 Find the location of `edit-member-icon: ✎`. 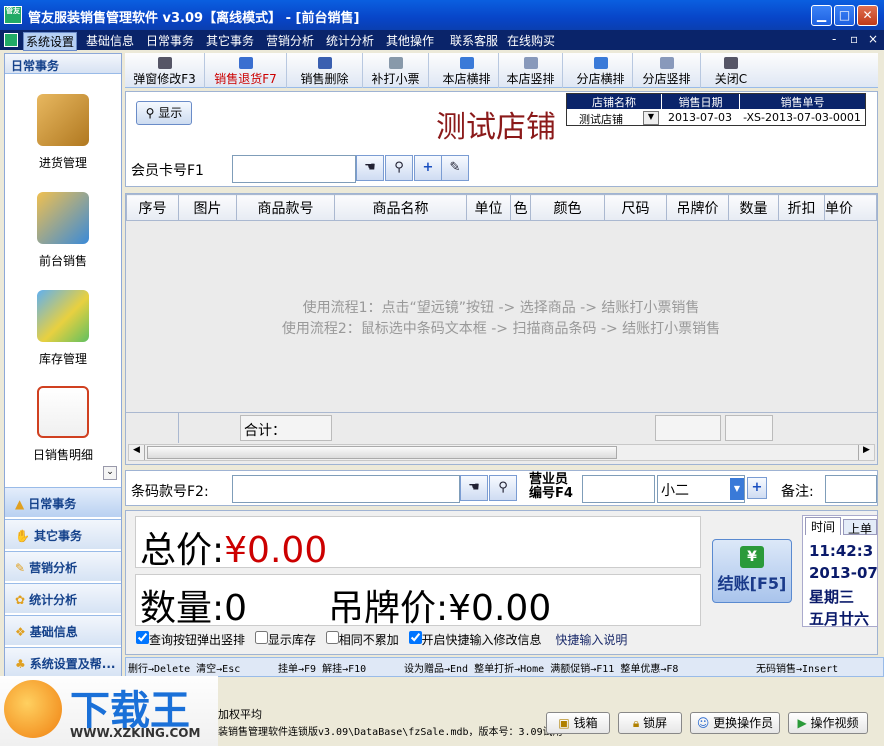

edit-member-icon: ✎ is located at coordinates (455, 168).